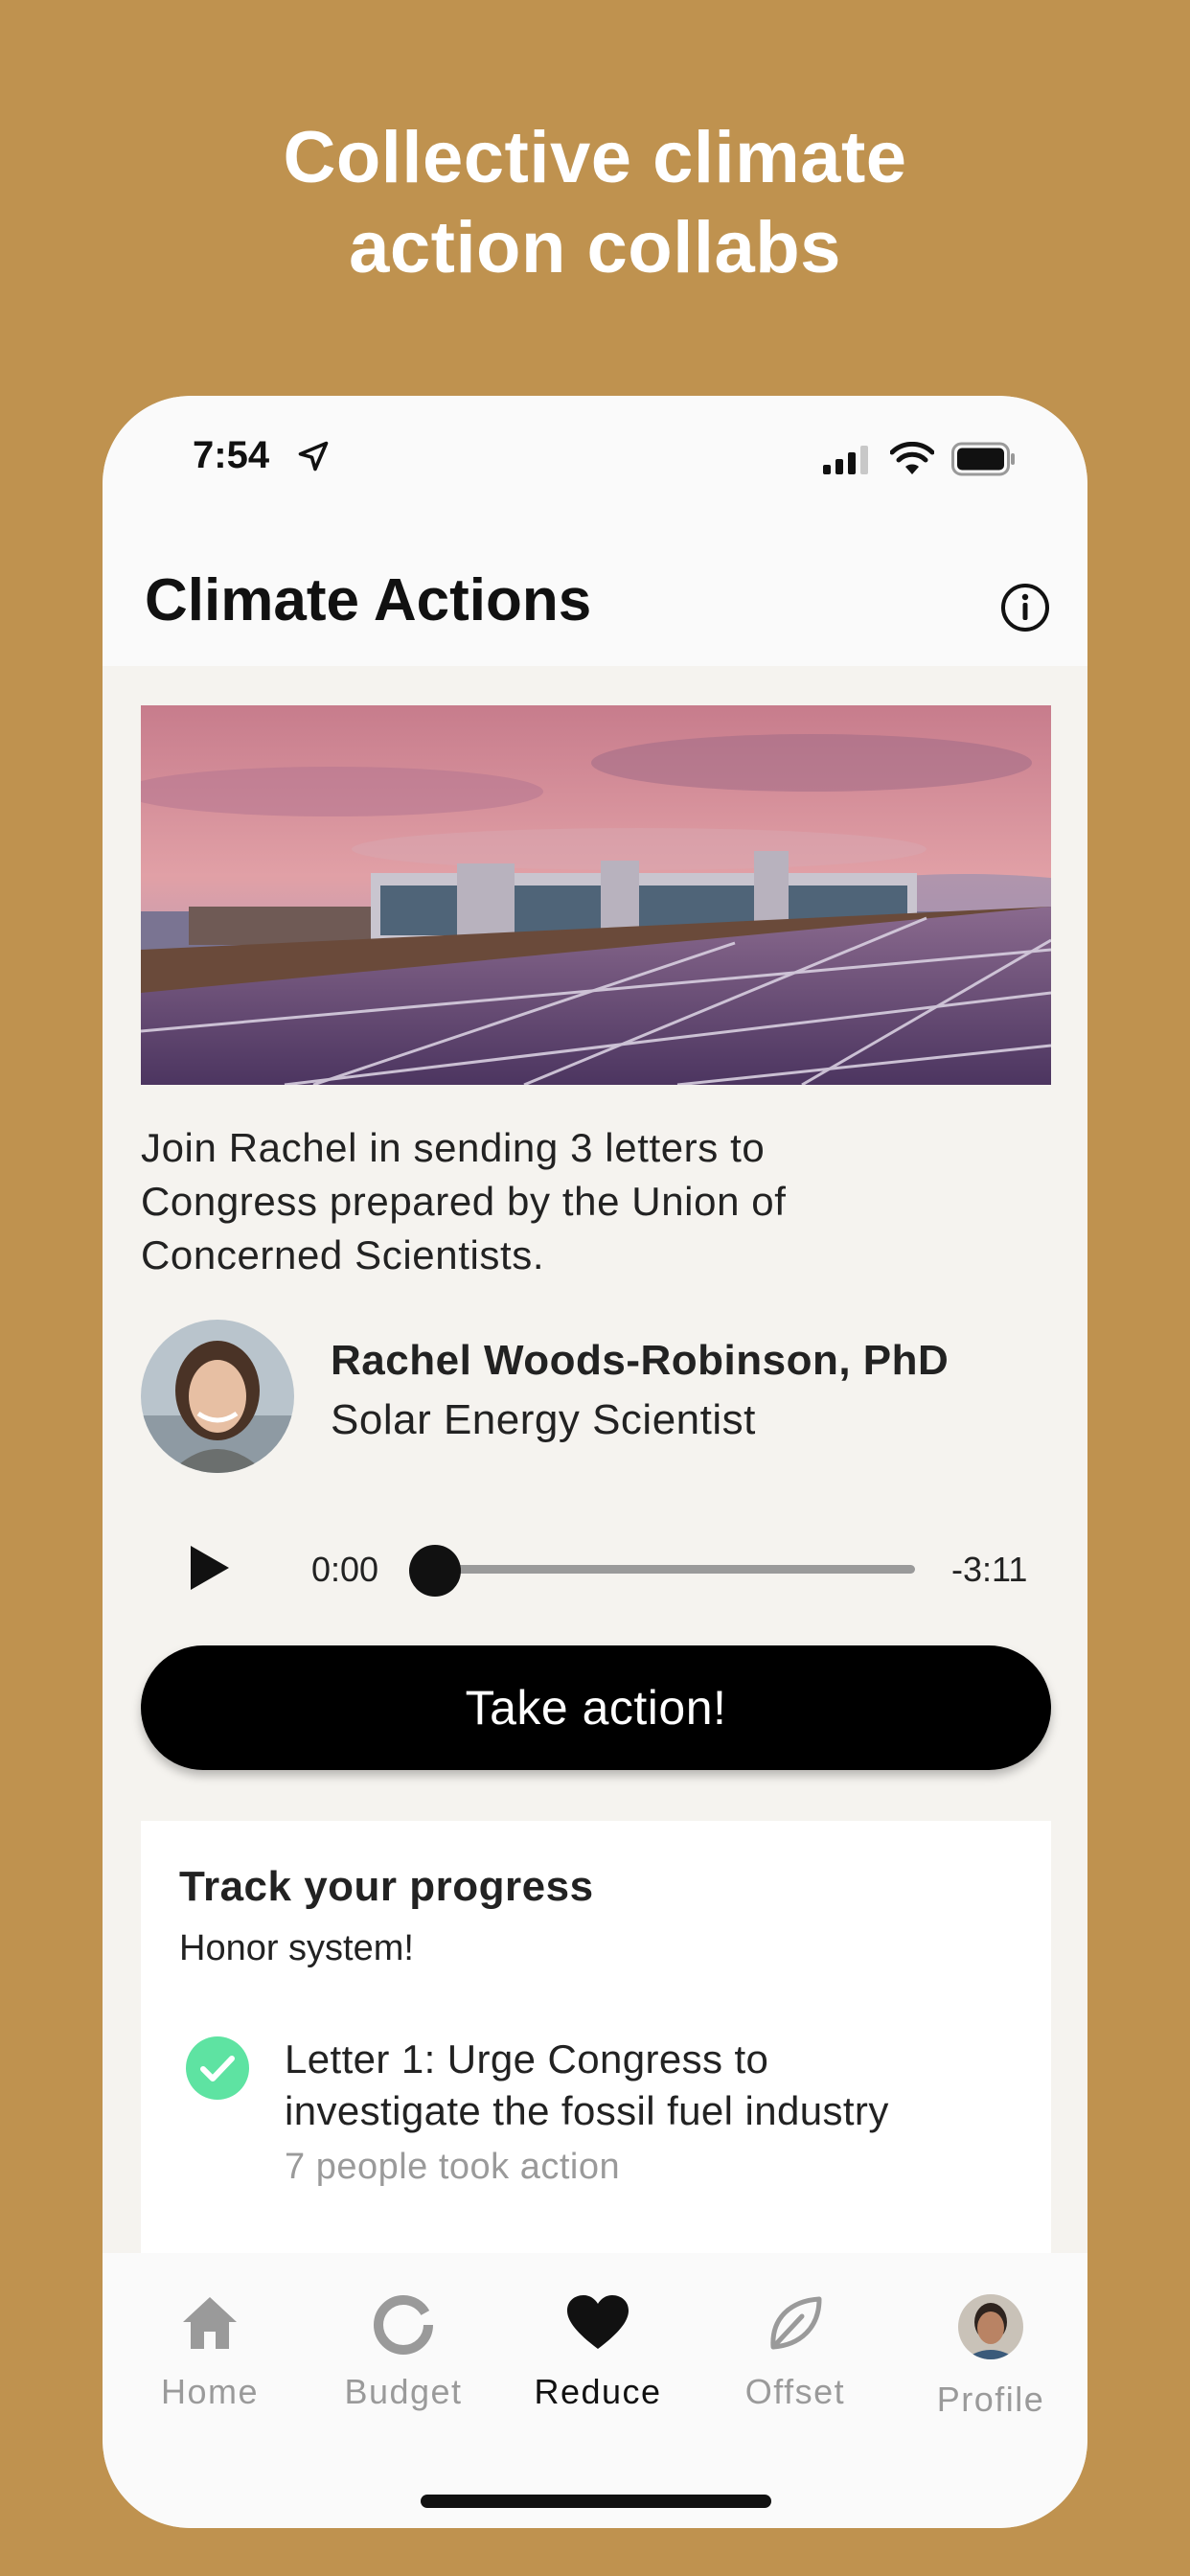 This screenshot has width=1190, height=2576. What do you see at coordinates (313, 456) in the screenshot?
I see `location-arrow-icon` at bounding box center [313, 456].